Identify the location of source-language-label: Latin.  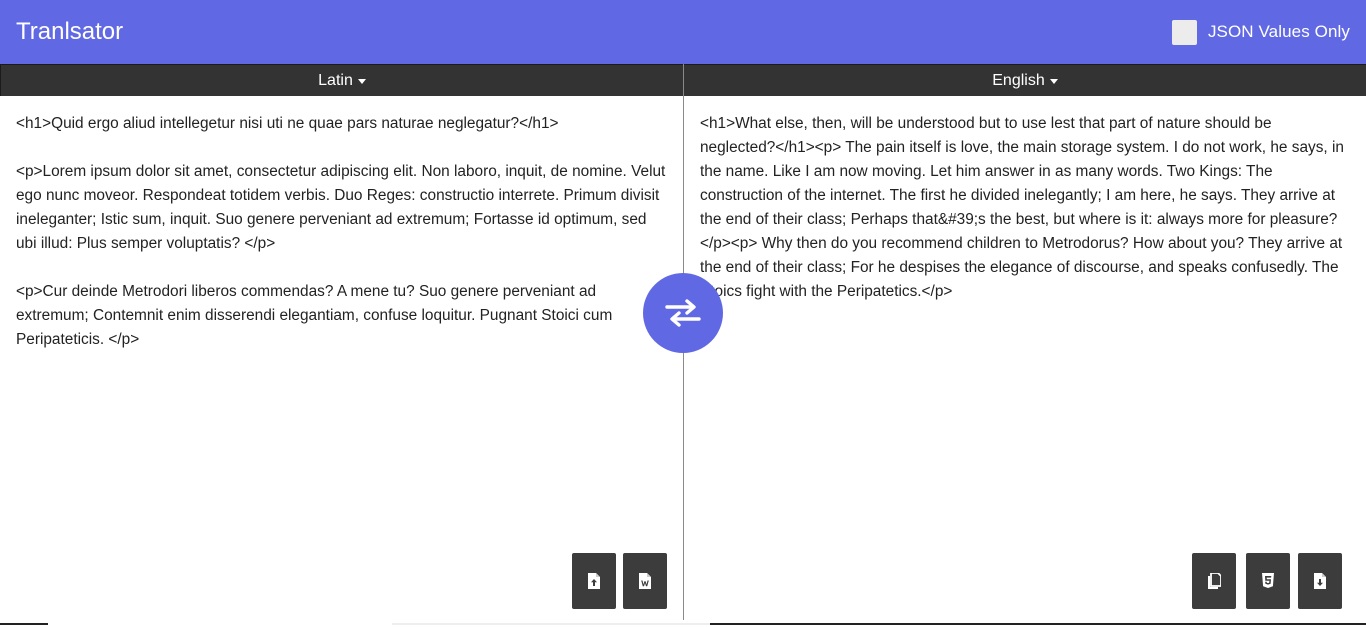
(335, 80).